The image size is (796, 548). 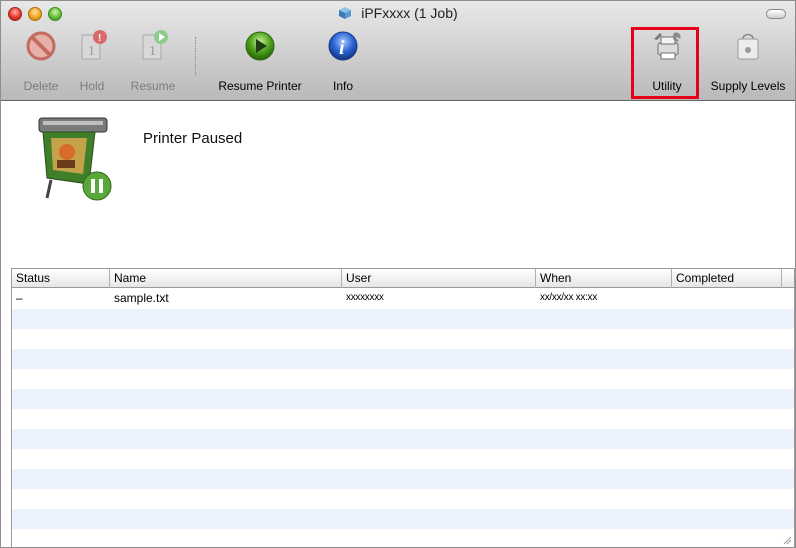 I want to click on hold-label: Hold, so click(x=92, y=86).